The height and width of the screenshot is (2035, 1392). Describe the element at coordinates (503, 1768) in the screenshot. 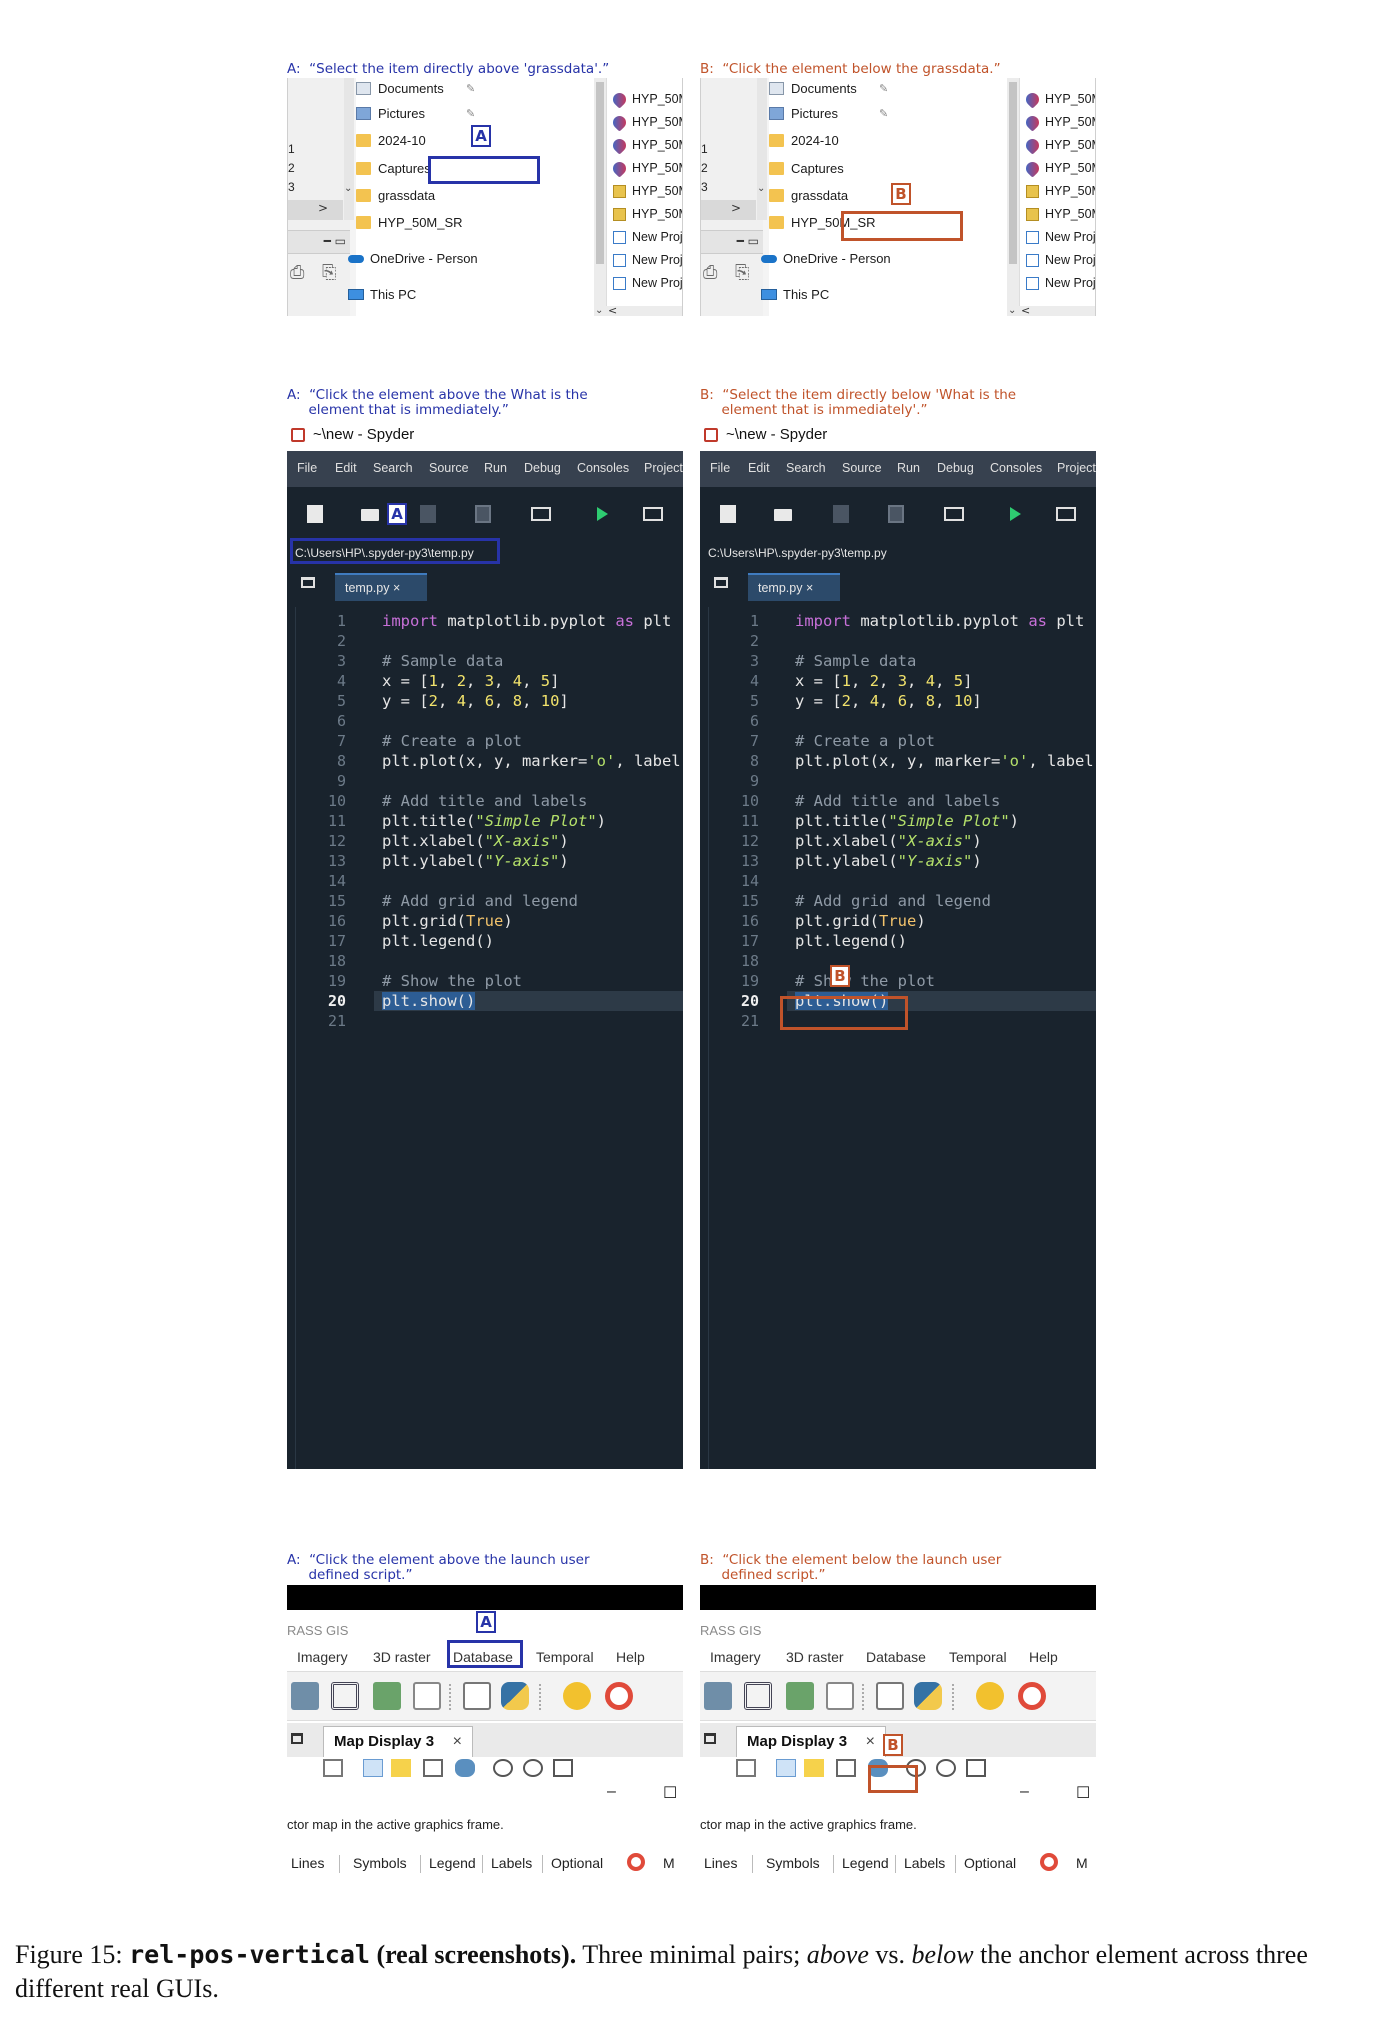

I see `zoom-in-icon` at that location.